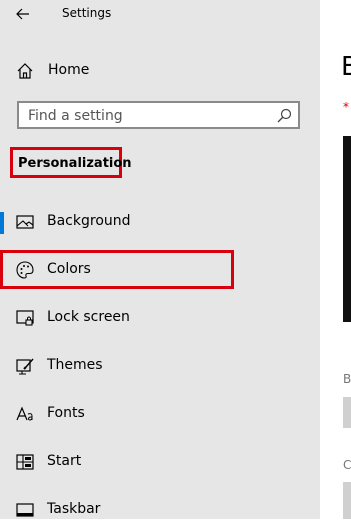 Image resolution: width=351 pixels, height=528 pixels. Describe the element at coordinates (64, 461) in the screenshot. I see `sidebar-item-label: Start` at that location.